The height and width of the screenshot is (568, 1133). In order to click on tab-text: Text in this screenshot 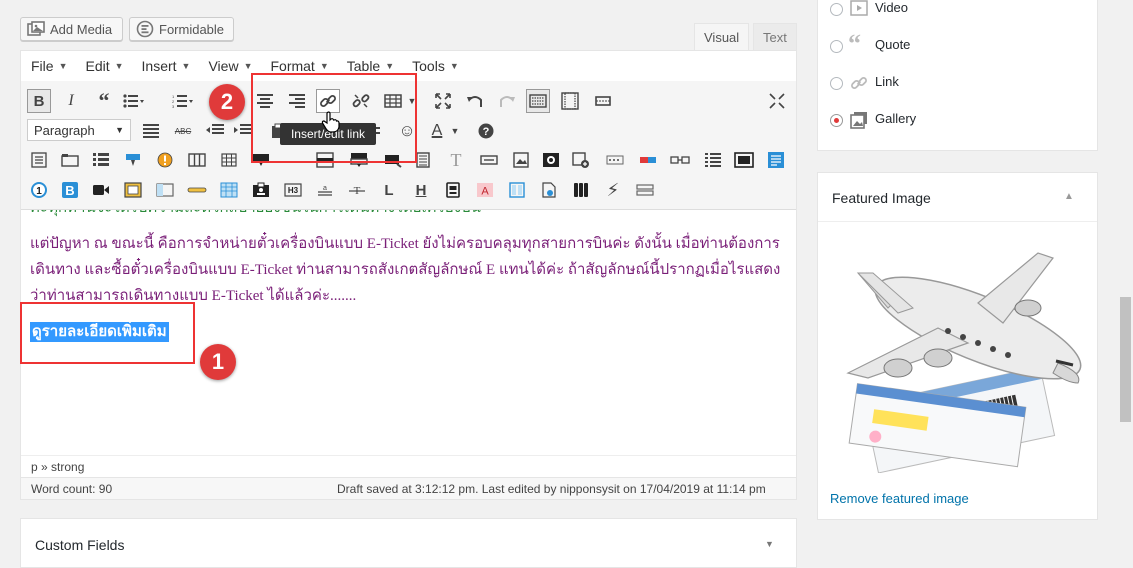, I will do `click(775, 36)`.